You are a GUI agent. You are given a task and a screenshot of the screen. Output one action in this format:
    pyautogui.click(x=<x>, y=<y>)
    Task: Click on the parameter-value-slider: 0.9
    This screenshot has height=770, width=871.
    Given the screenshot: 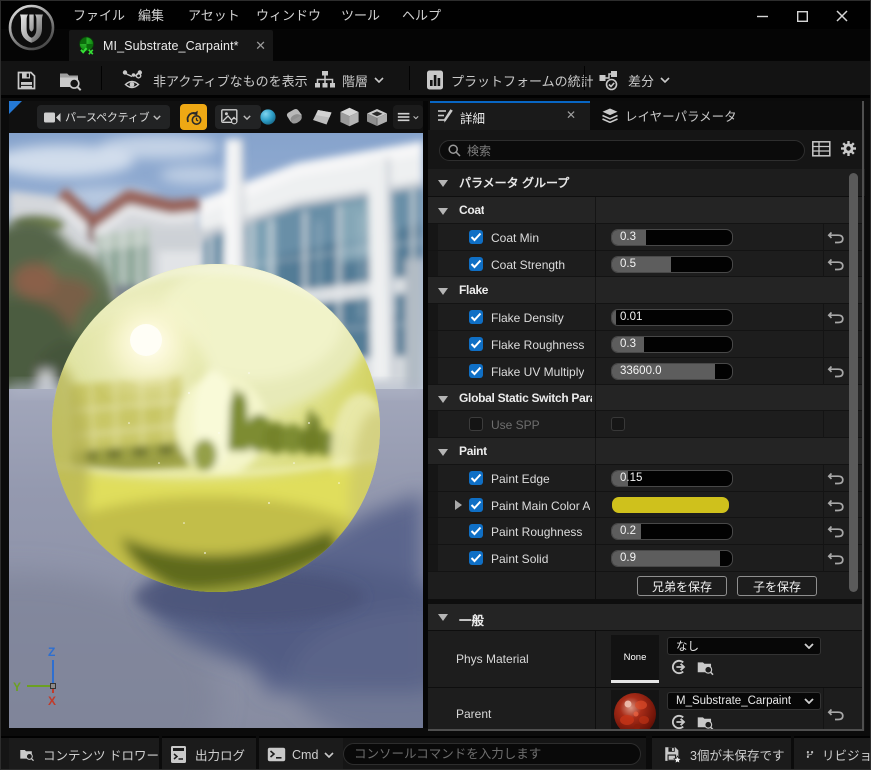 What is the action you would take?
    pyautogui.click(x=672, y=558)
    